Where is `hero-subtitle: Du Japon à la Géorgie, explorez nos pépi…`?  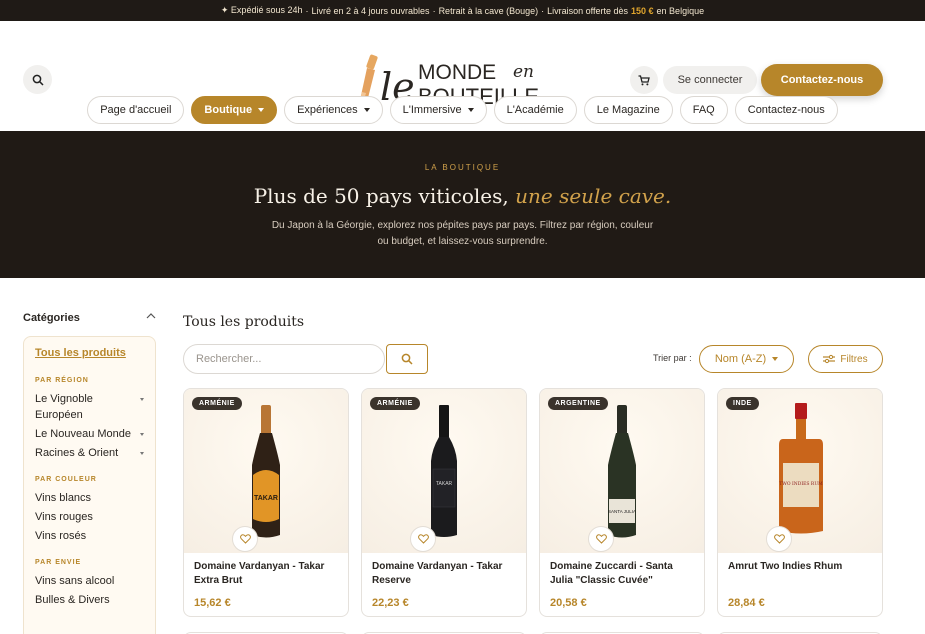 hero-subtitle: Du Japon à la Géorgie, explorez nos pépi… is located at coordinates (462, 233).